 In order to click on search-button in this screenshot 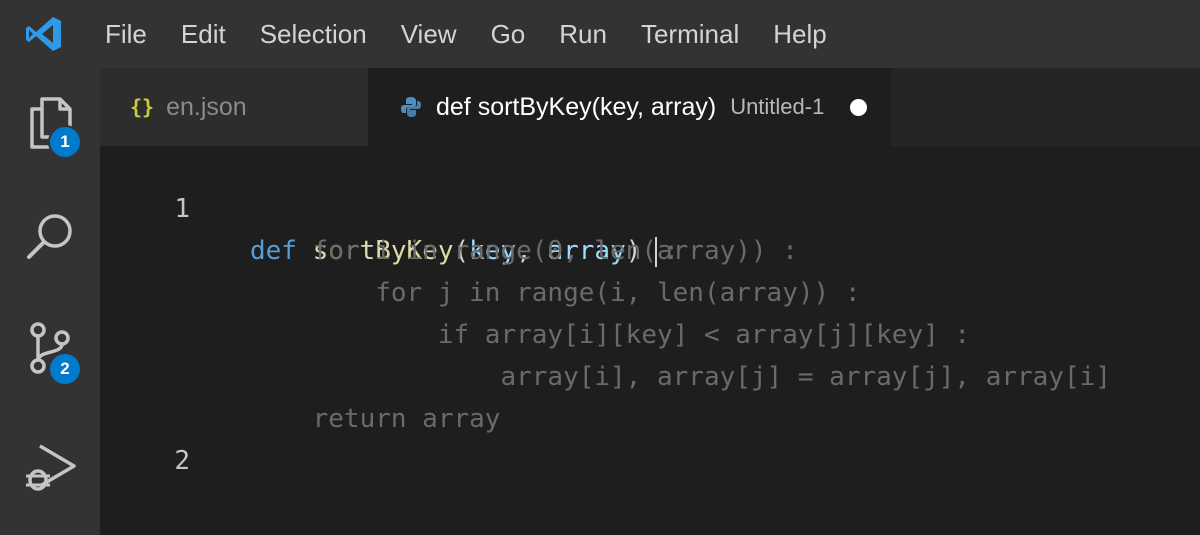, I will do `click(50, 236)`.